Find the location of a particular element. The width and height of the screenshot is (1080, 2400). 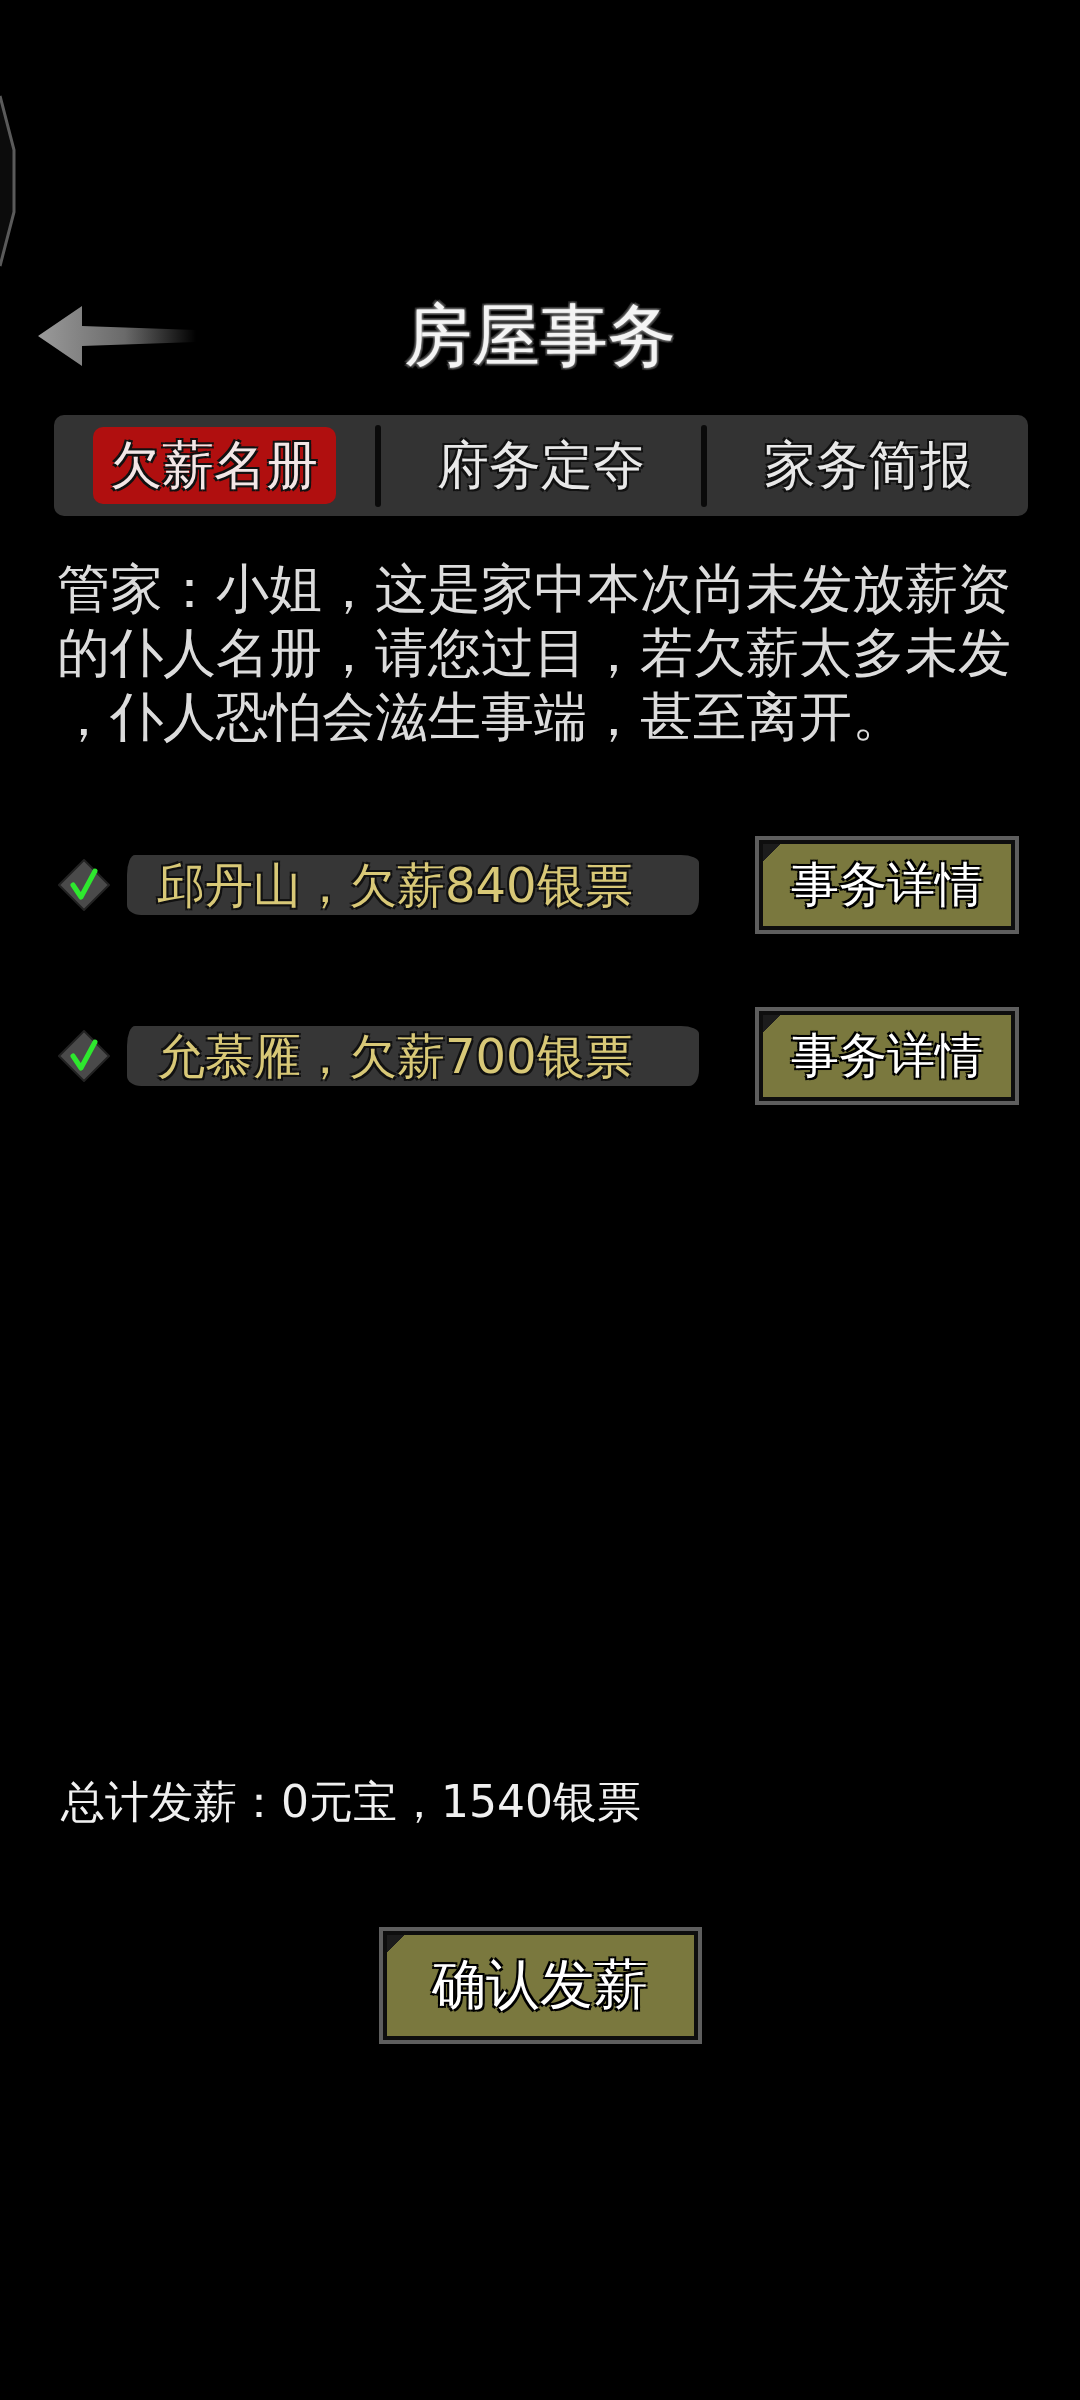

salary-debt-label: 邱丹山，欠薪840银票 is located at coordinates (413, 885).